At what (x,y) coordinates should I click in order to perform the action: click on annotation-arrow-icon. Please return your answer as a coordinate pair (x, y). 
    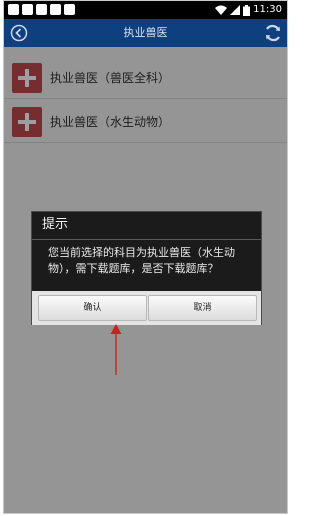
    Looking at the image, I should click on (116, 349).